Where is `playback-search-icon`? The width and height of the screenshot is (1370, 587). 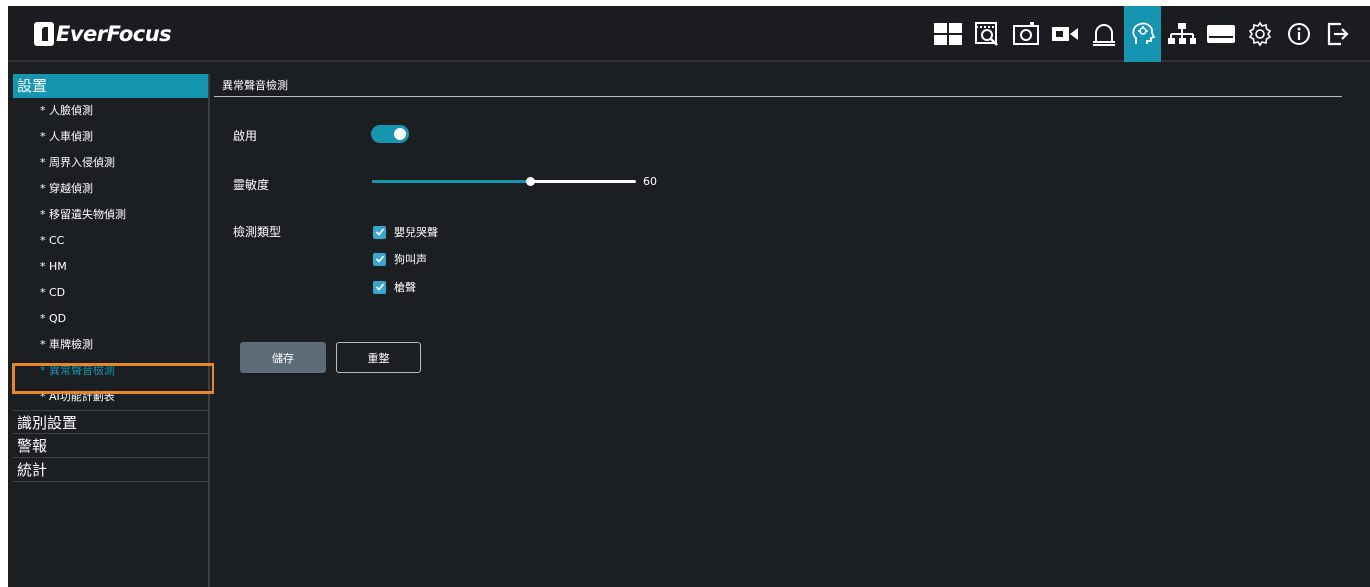 playback-search-icon is located at coordinates (986, 34).